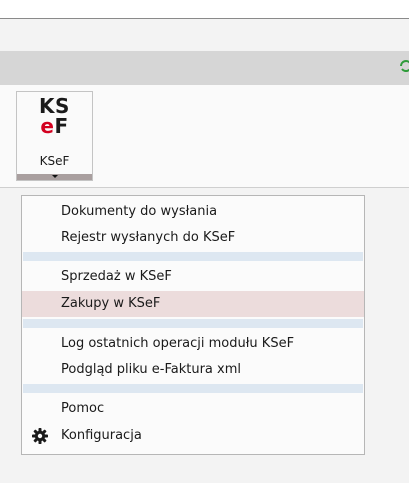 This screenshot has height=483, width=409. Describe the element at coordinates (151, 369) in the screenshot. I see `menu-item-label: Podgląd pliku e-Faktura xml` at that location.